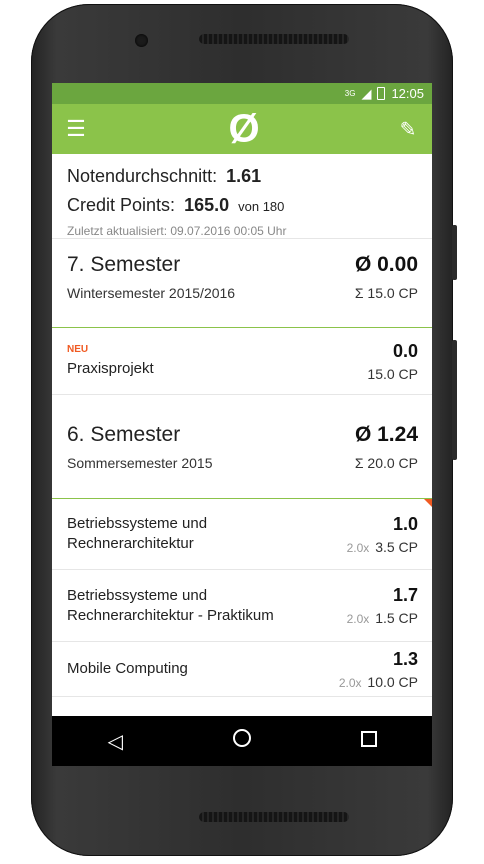 The width and height of the screenshot is (484, 864). What do you see at coordinates (110, 368) in the screenshot?
I see `course-name: Praxisprojekt` at bounding box center [110, 368].